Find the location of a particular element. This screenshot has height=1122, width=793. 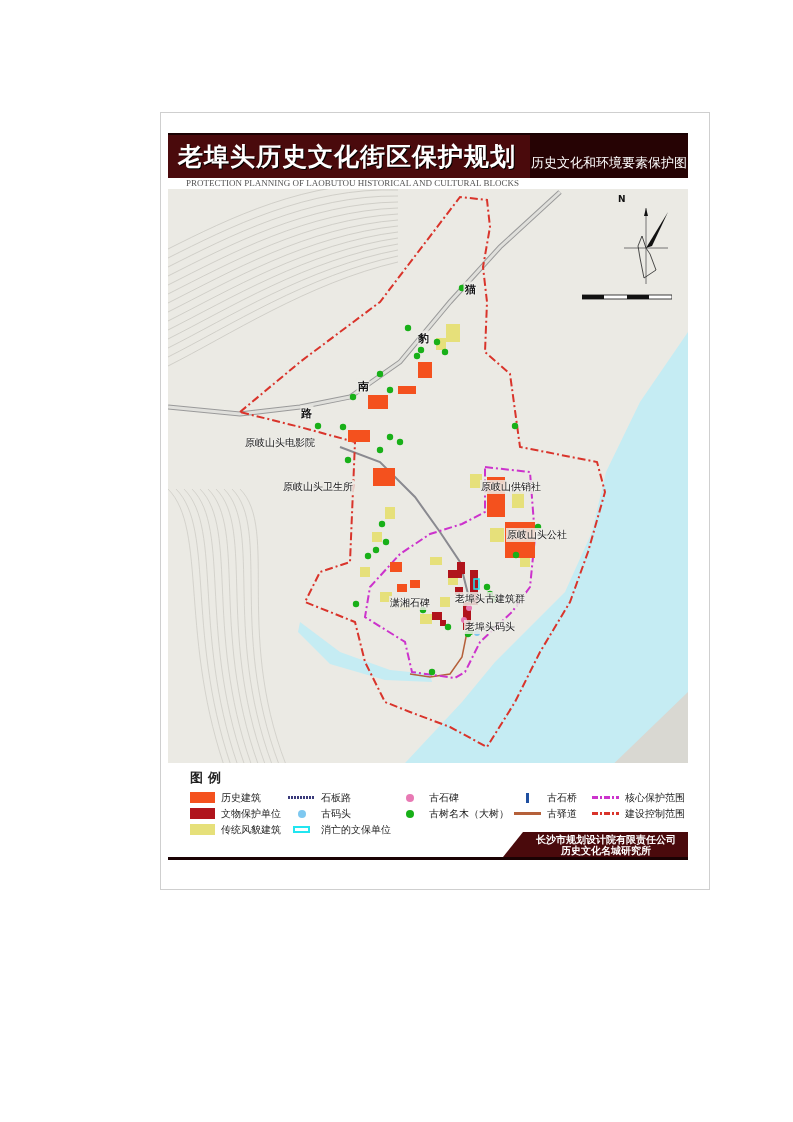

place-label: 原岐山供销社 is located at coordinates (511, 487).